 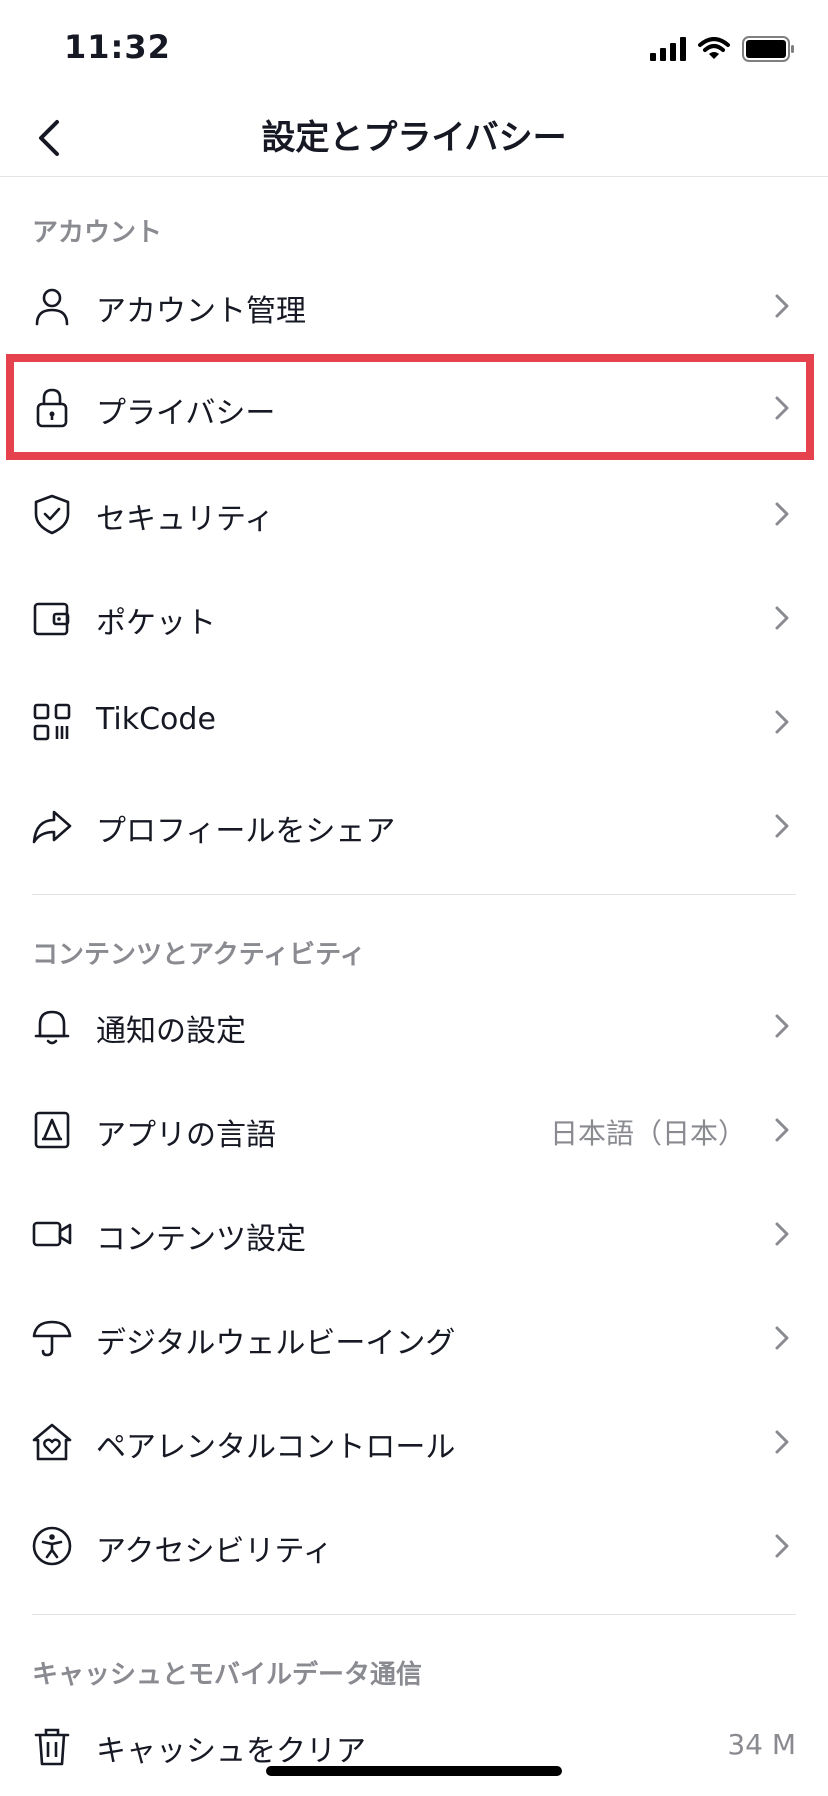 I want to click on settings-row-privacy: プライバシー, so click(x=414, y=408).